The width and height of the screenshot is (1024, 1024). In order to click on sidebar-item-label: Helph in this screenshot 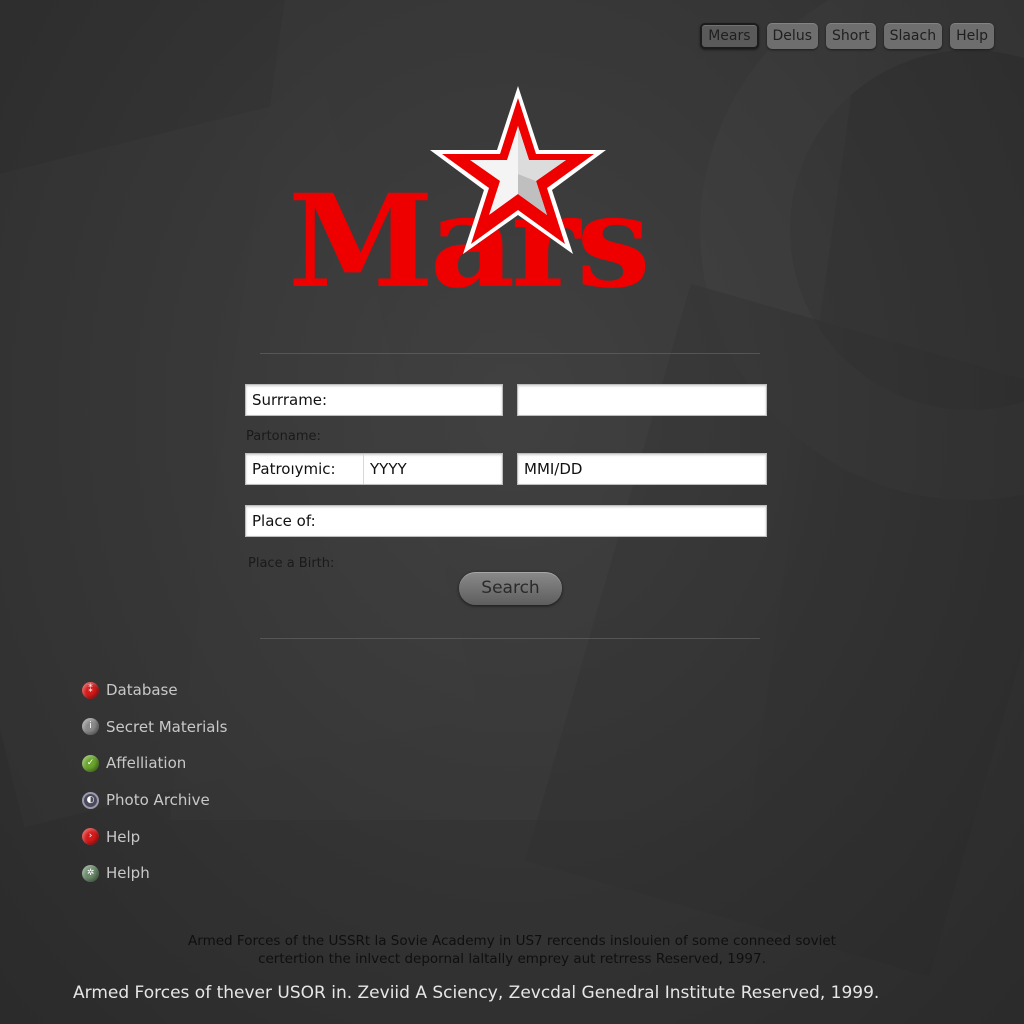, I will do `click(128, 873)`.